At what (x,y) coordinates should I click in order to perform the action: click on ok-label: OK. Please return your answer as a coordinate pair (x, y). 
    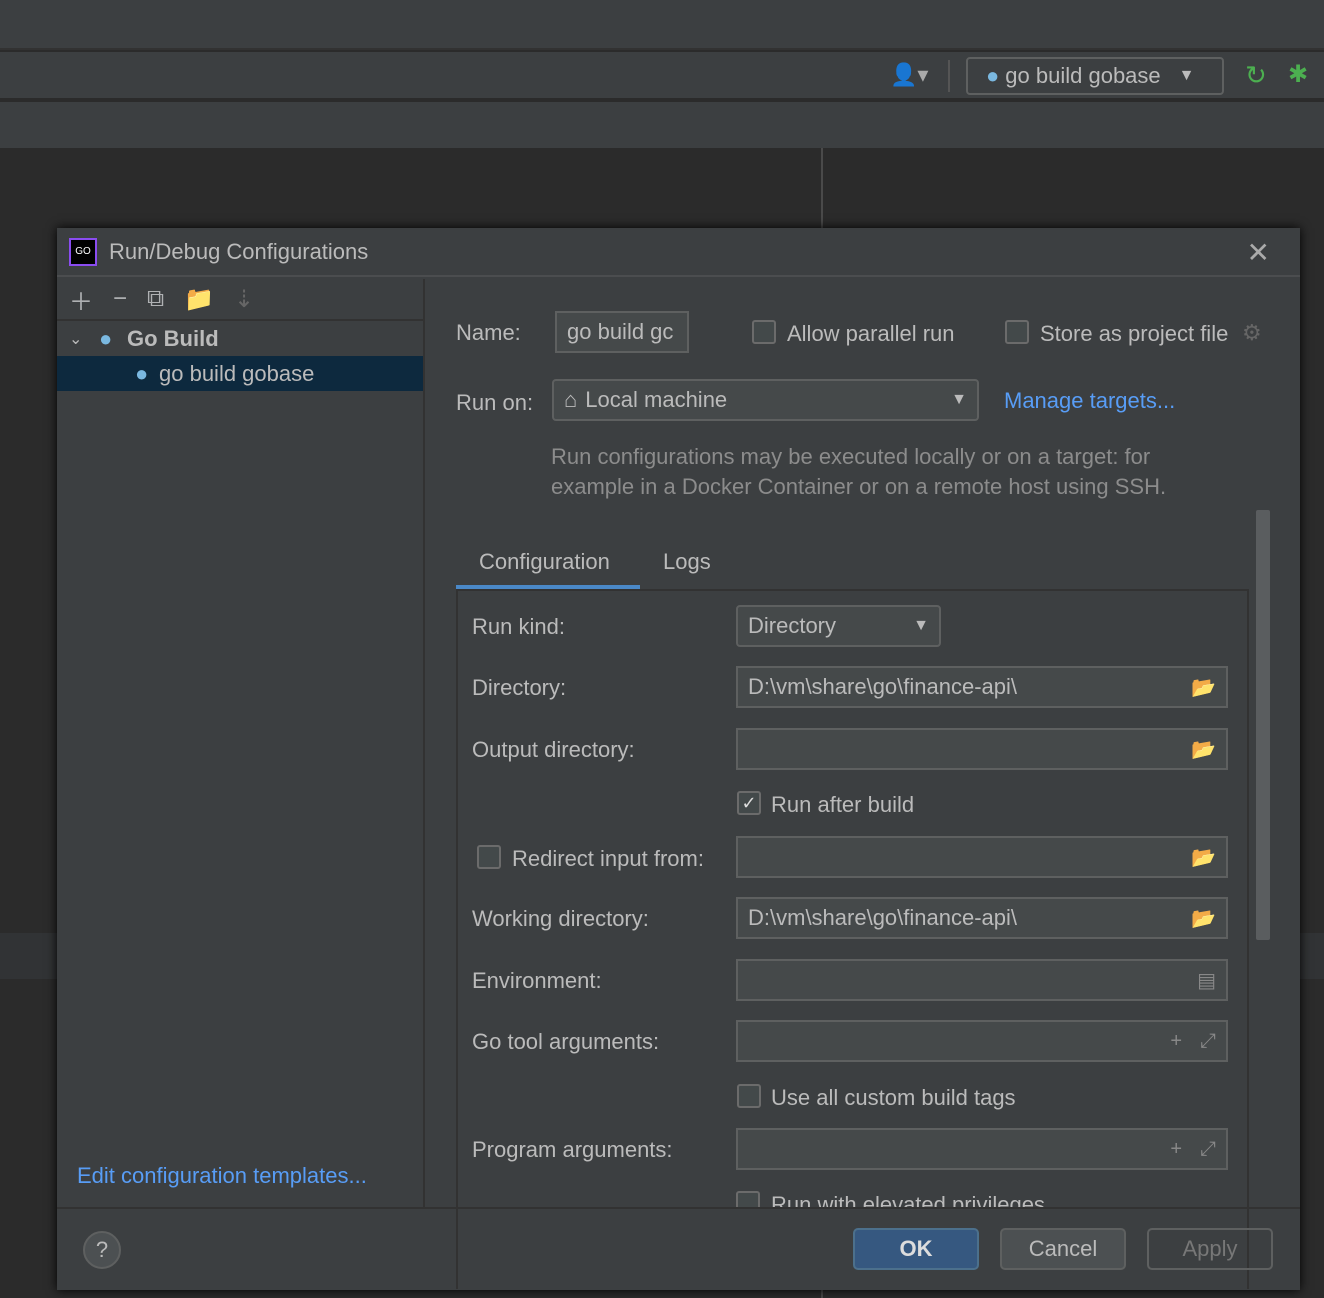
    Looking at the image, I should click on (916, 1248).